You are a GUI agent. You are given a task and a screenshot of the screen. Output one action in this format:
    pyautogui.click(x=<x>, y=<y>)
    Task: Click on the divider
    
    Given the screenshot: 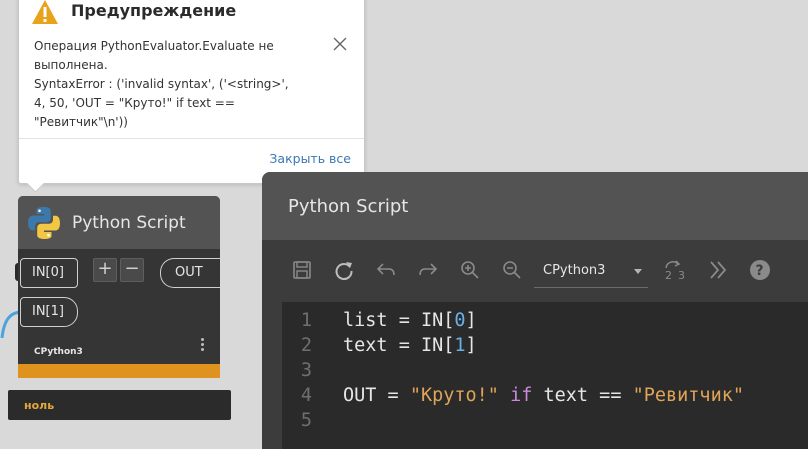 What is the action you would take?
    pyautogui.click(x=191, y=138)
    